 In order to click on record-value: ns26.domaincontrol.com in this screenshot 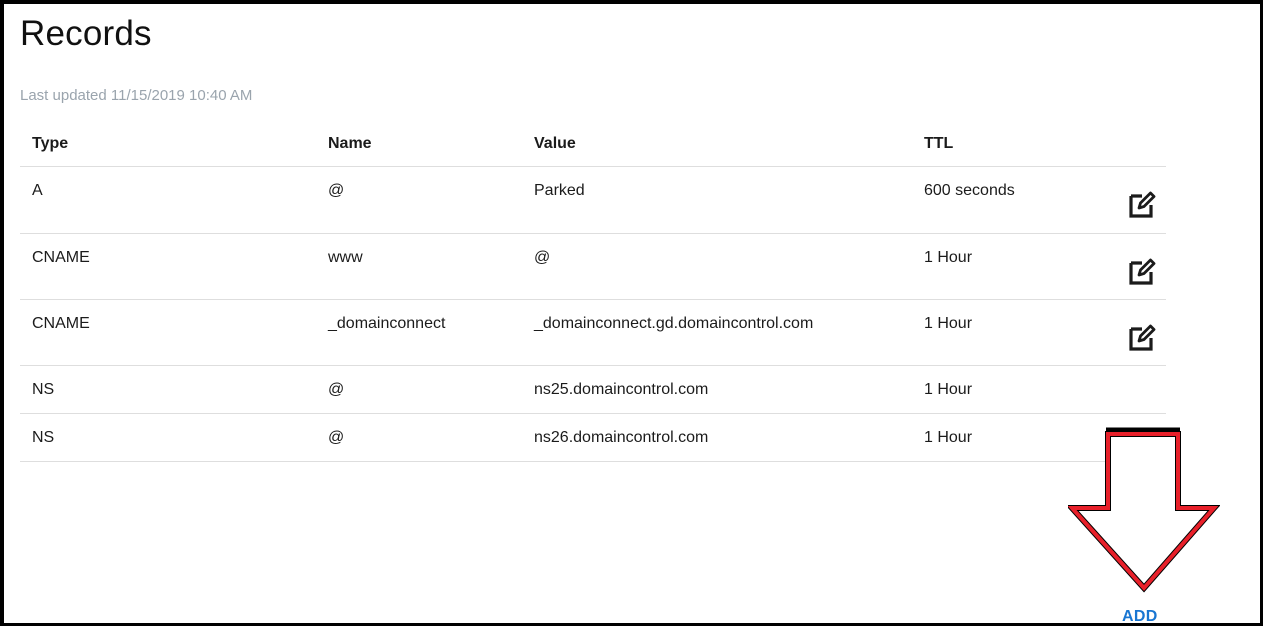, I will do `click(621, 437)`.